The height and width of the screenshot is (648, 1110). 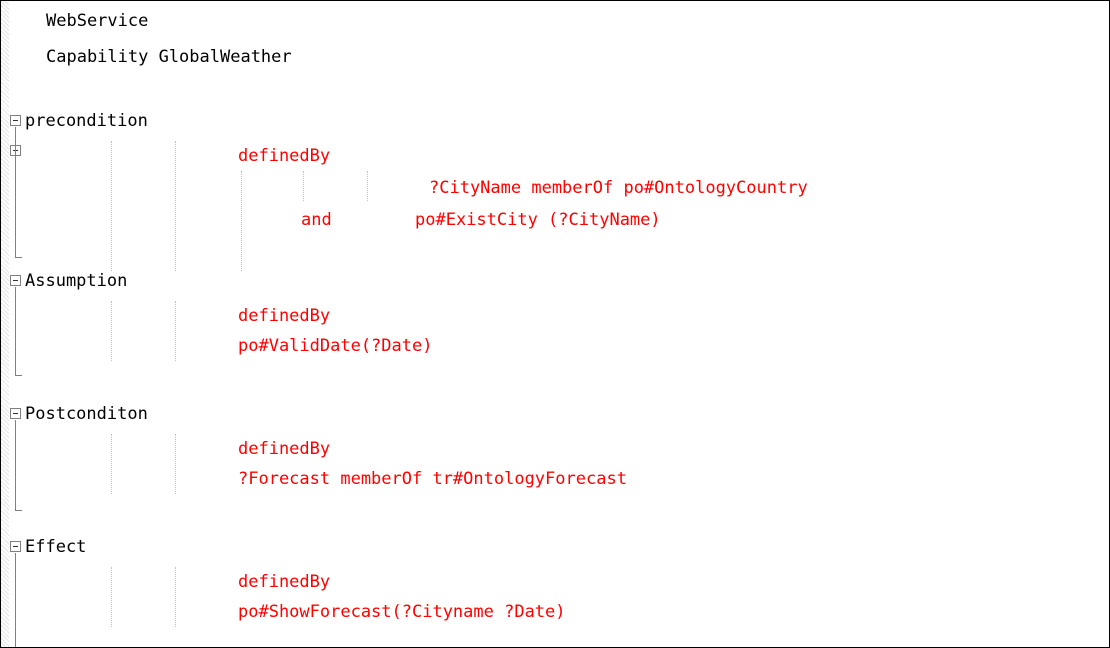 What do you see at coordinates (169, 57) in the screenshot?
I see `code-line-capability: Capability GlobalWeather` at bounding box center [169, 57].